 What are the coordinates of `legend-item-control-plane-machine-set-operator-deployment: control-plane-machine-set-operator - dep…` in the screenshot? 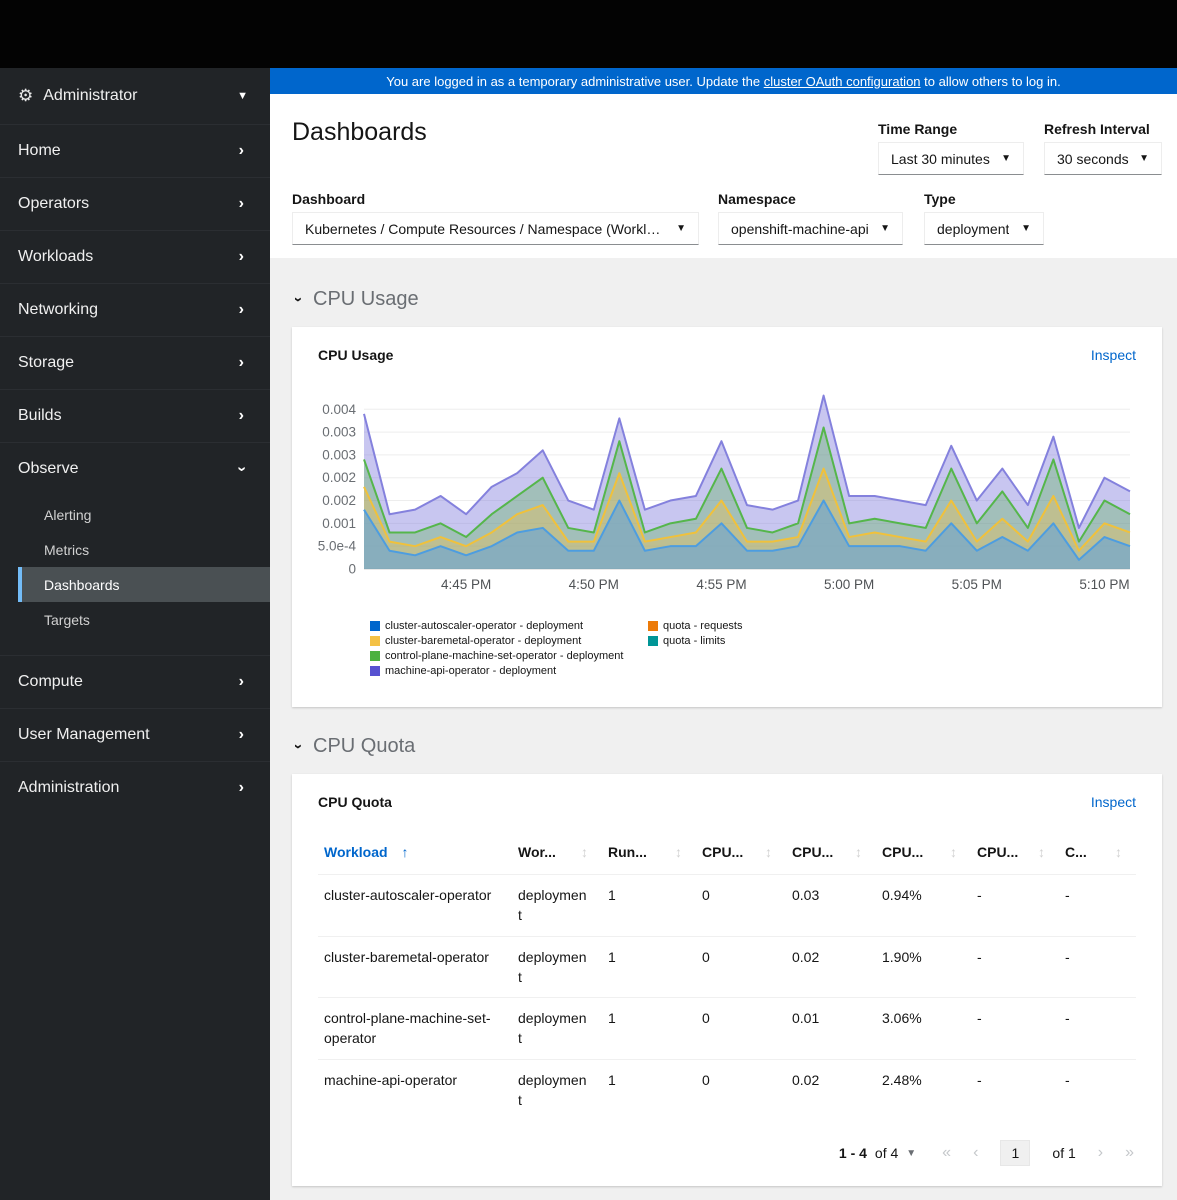 It's located at (509, 656).